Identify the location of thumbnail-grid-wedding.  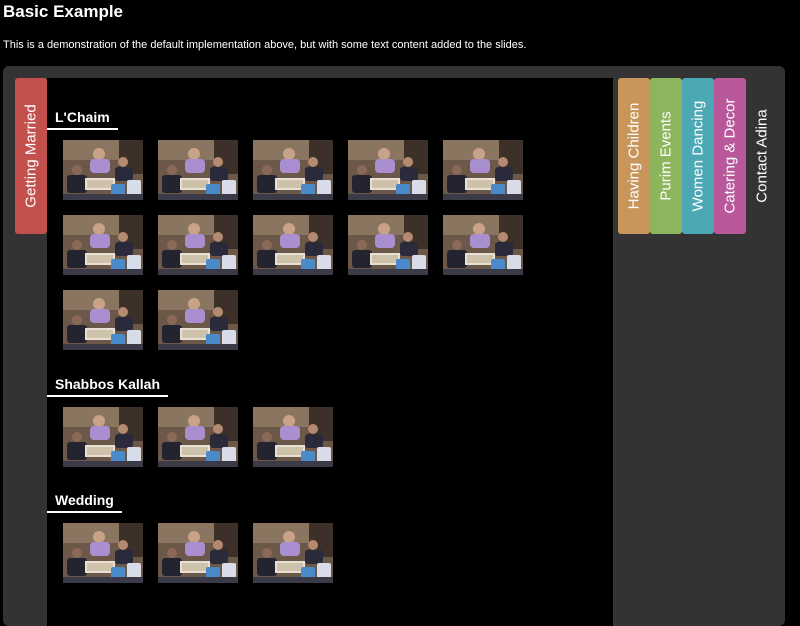
(293, 553).